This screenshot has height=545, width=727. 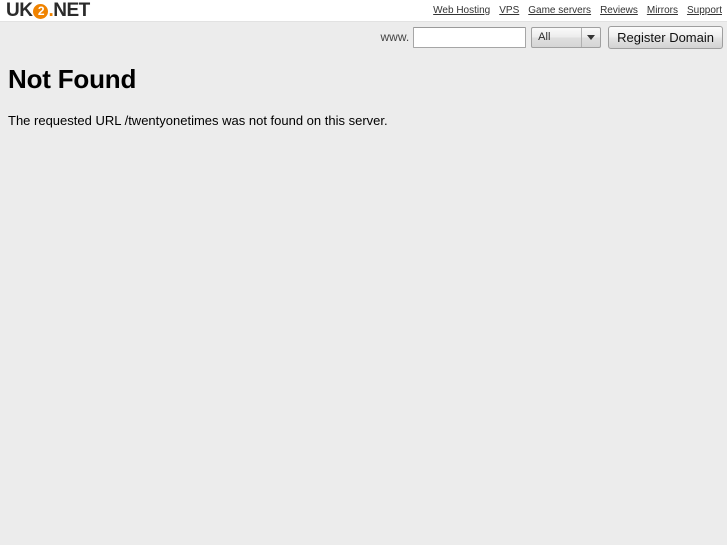 I want to click on nav-link-reviews: Reviews, so click(x=619, y=10).